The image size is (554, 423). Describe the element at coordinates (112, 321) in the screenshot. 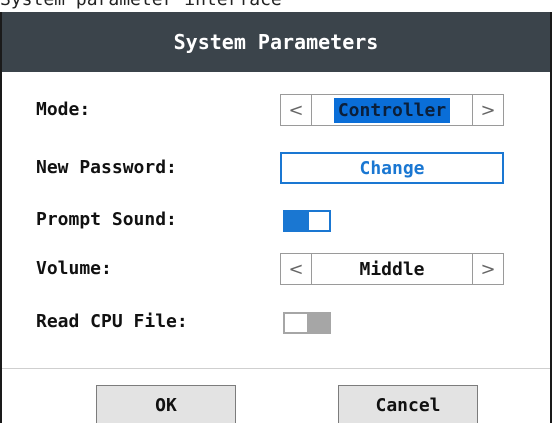

I see `read-cpu-file-label: Read CPU File:` at that location.